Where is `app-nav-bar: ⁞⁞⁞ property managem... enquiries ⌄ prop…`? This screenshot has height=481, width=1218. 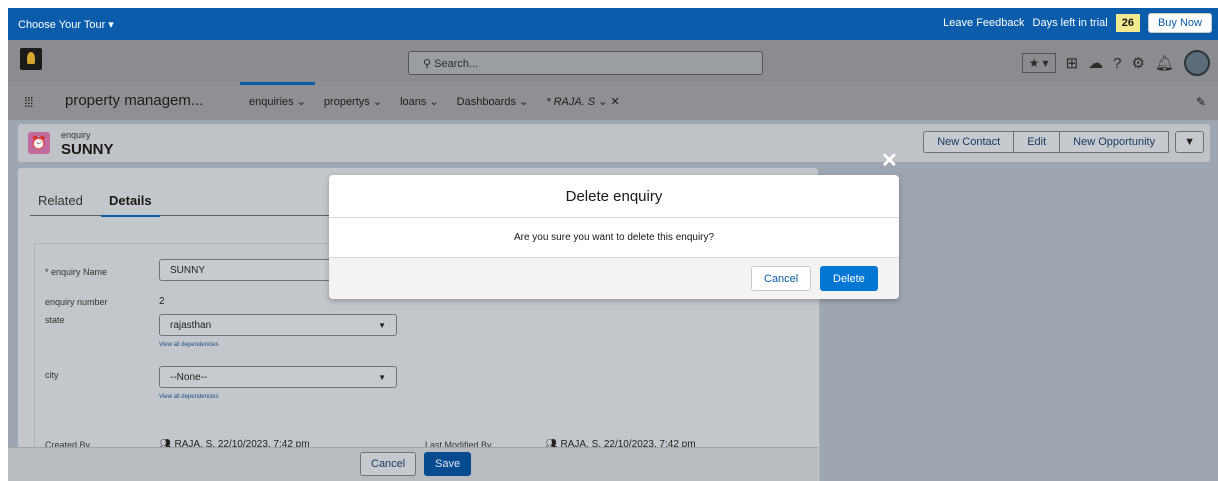 app-nav-bar: ⁞⁞⁞ property managem... enquiries ⌄ prop… is located at coordinates (613, 101).